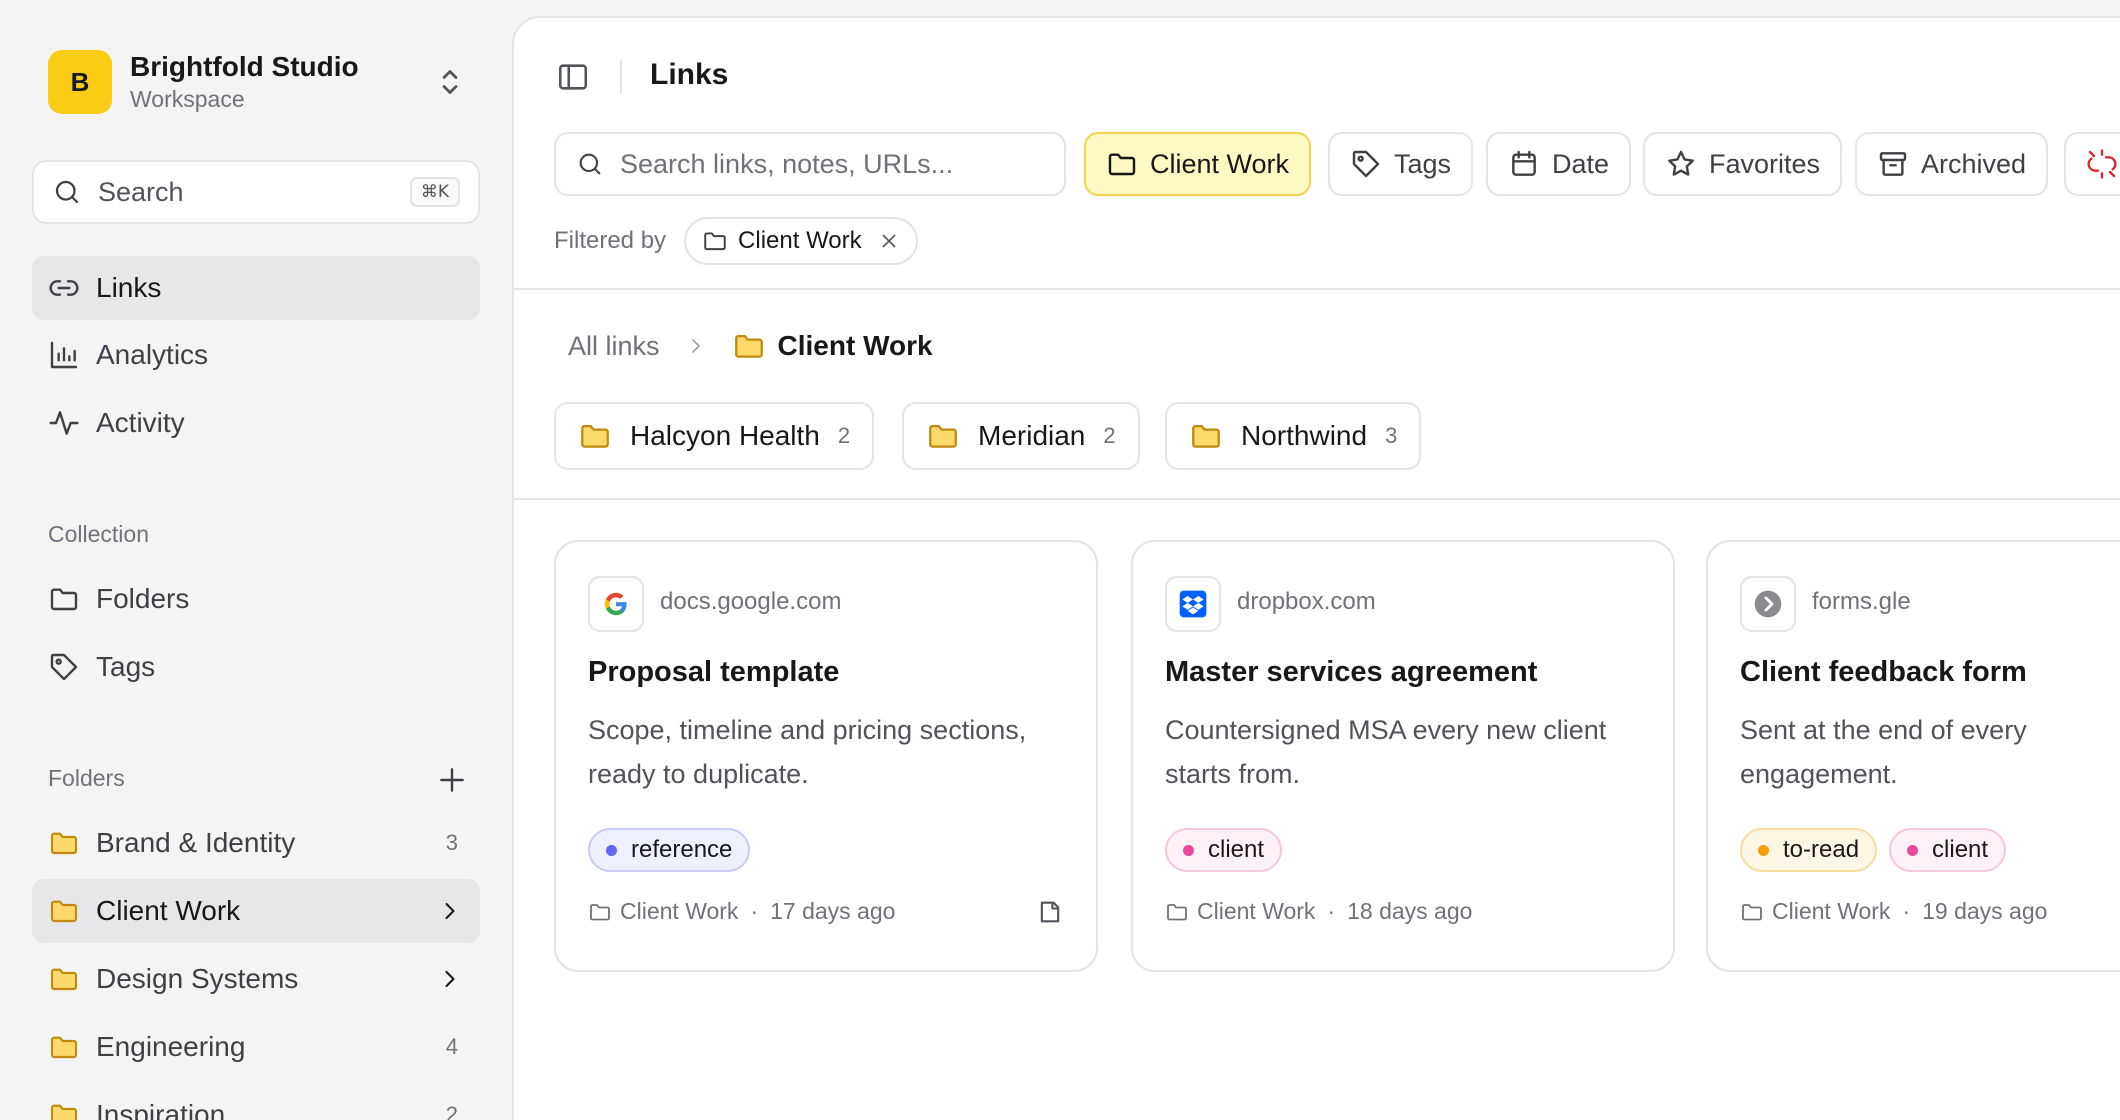 The height and width of the screenshot is (1120, 2120). I want to click on sidebar-folder-brand-identity: Brand & Identity 3, so click(256, 843).